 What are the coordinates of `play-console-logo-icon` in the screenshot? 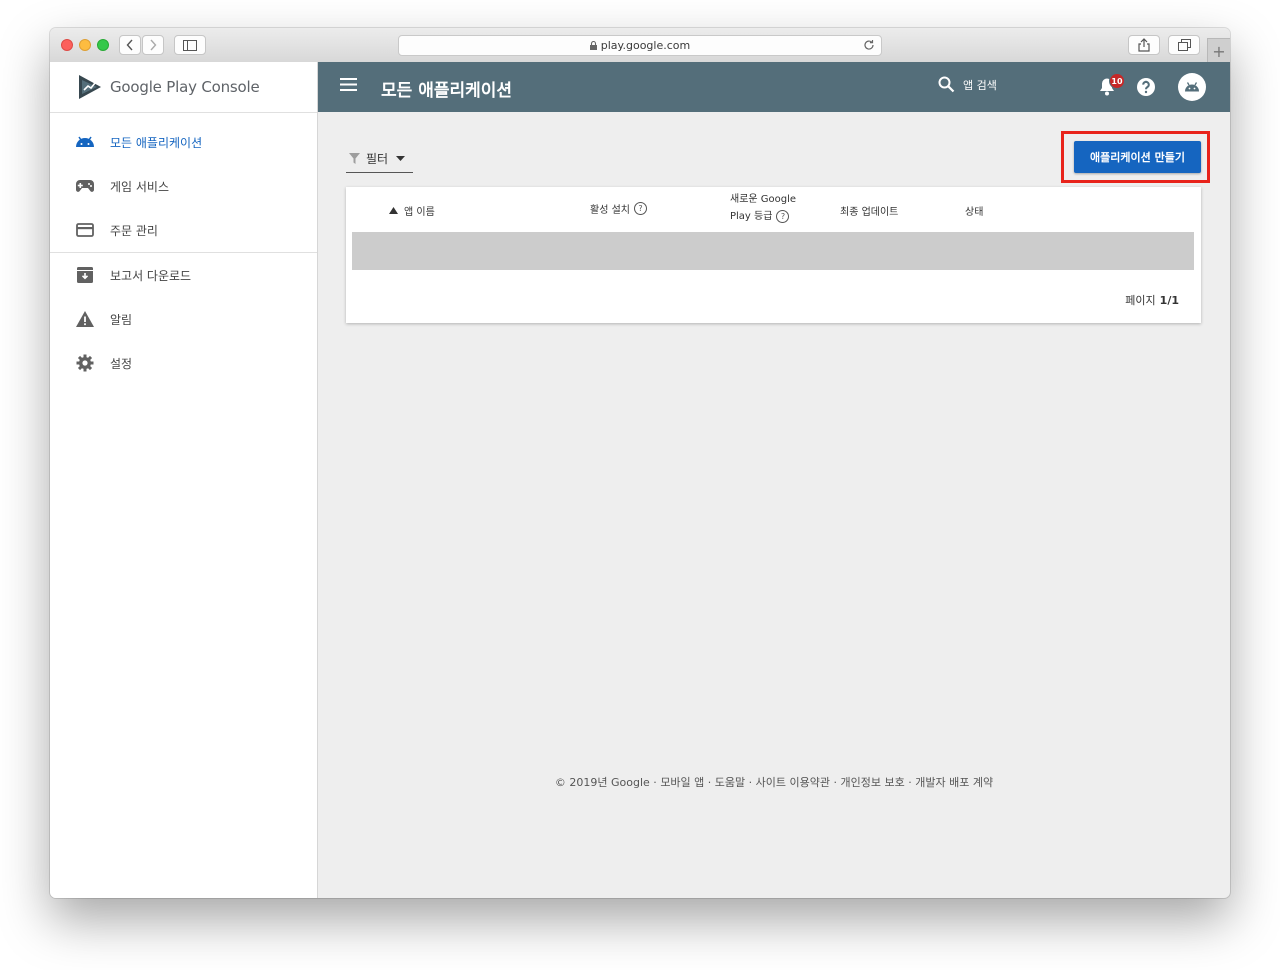 It's located at (90, 87).